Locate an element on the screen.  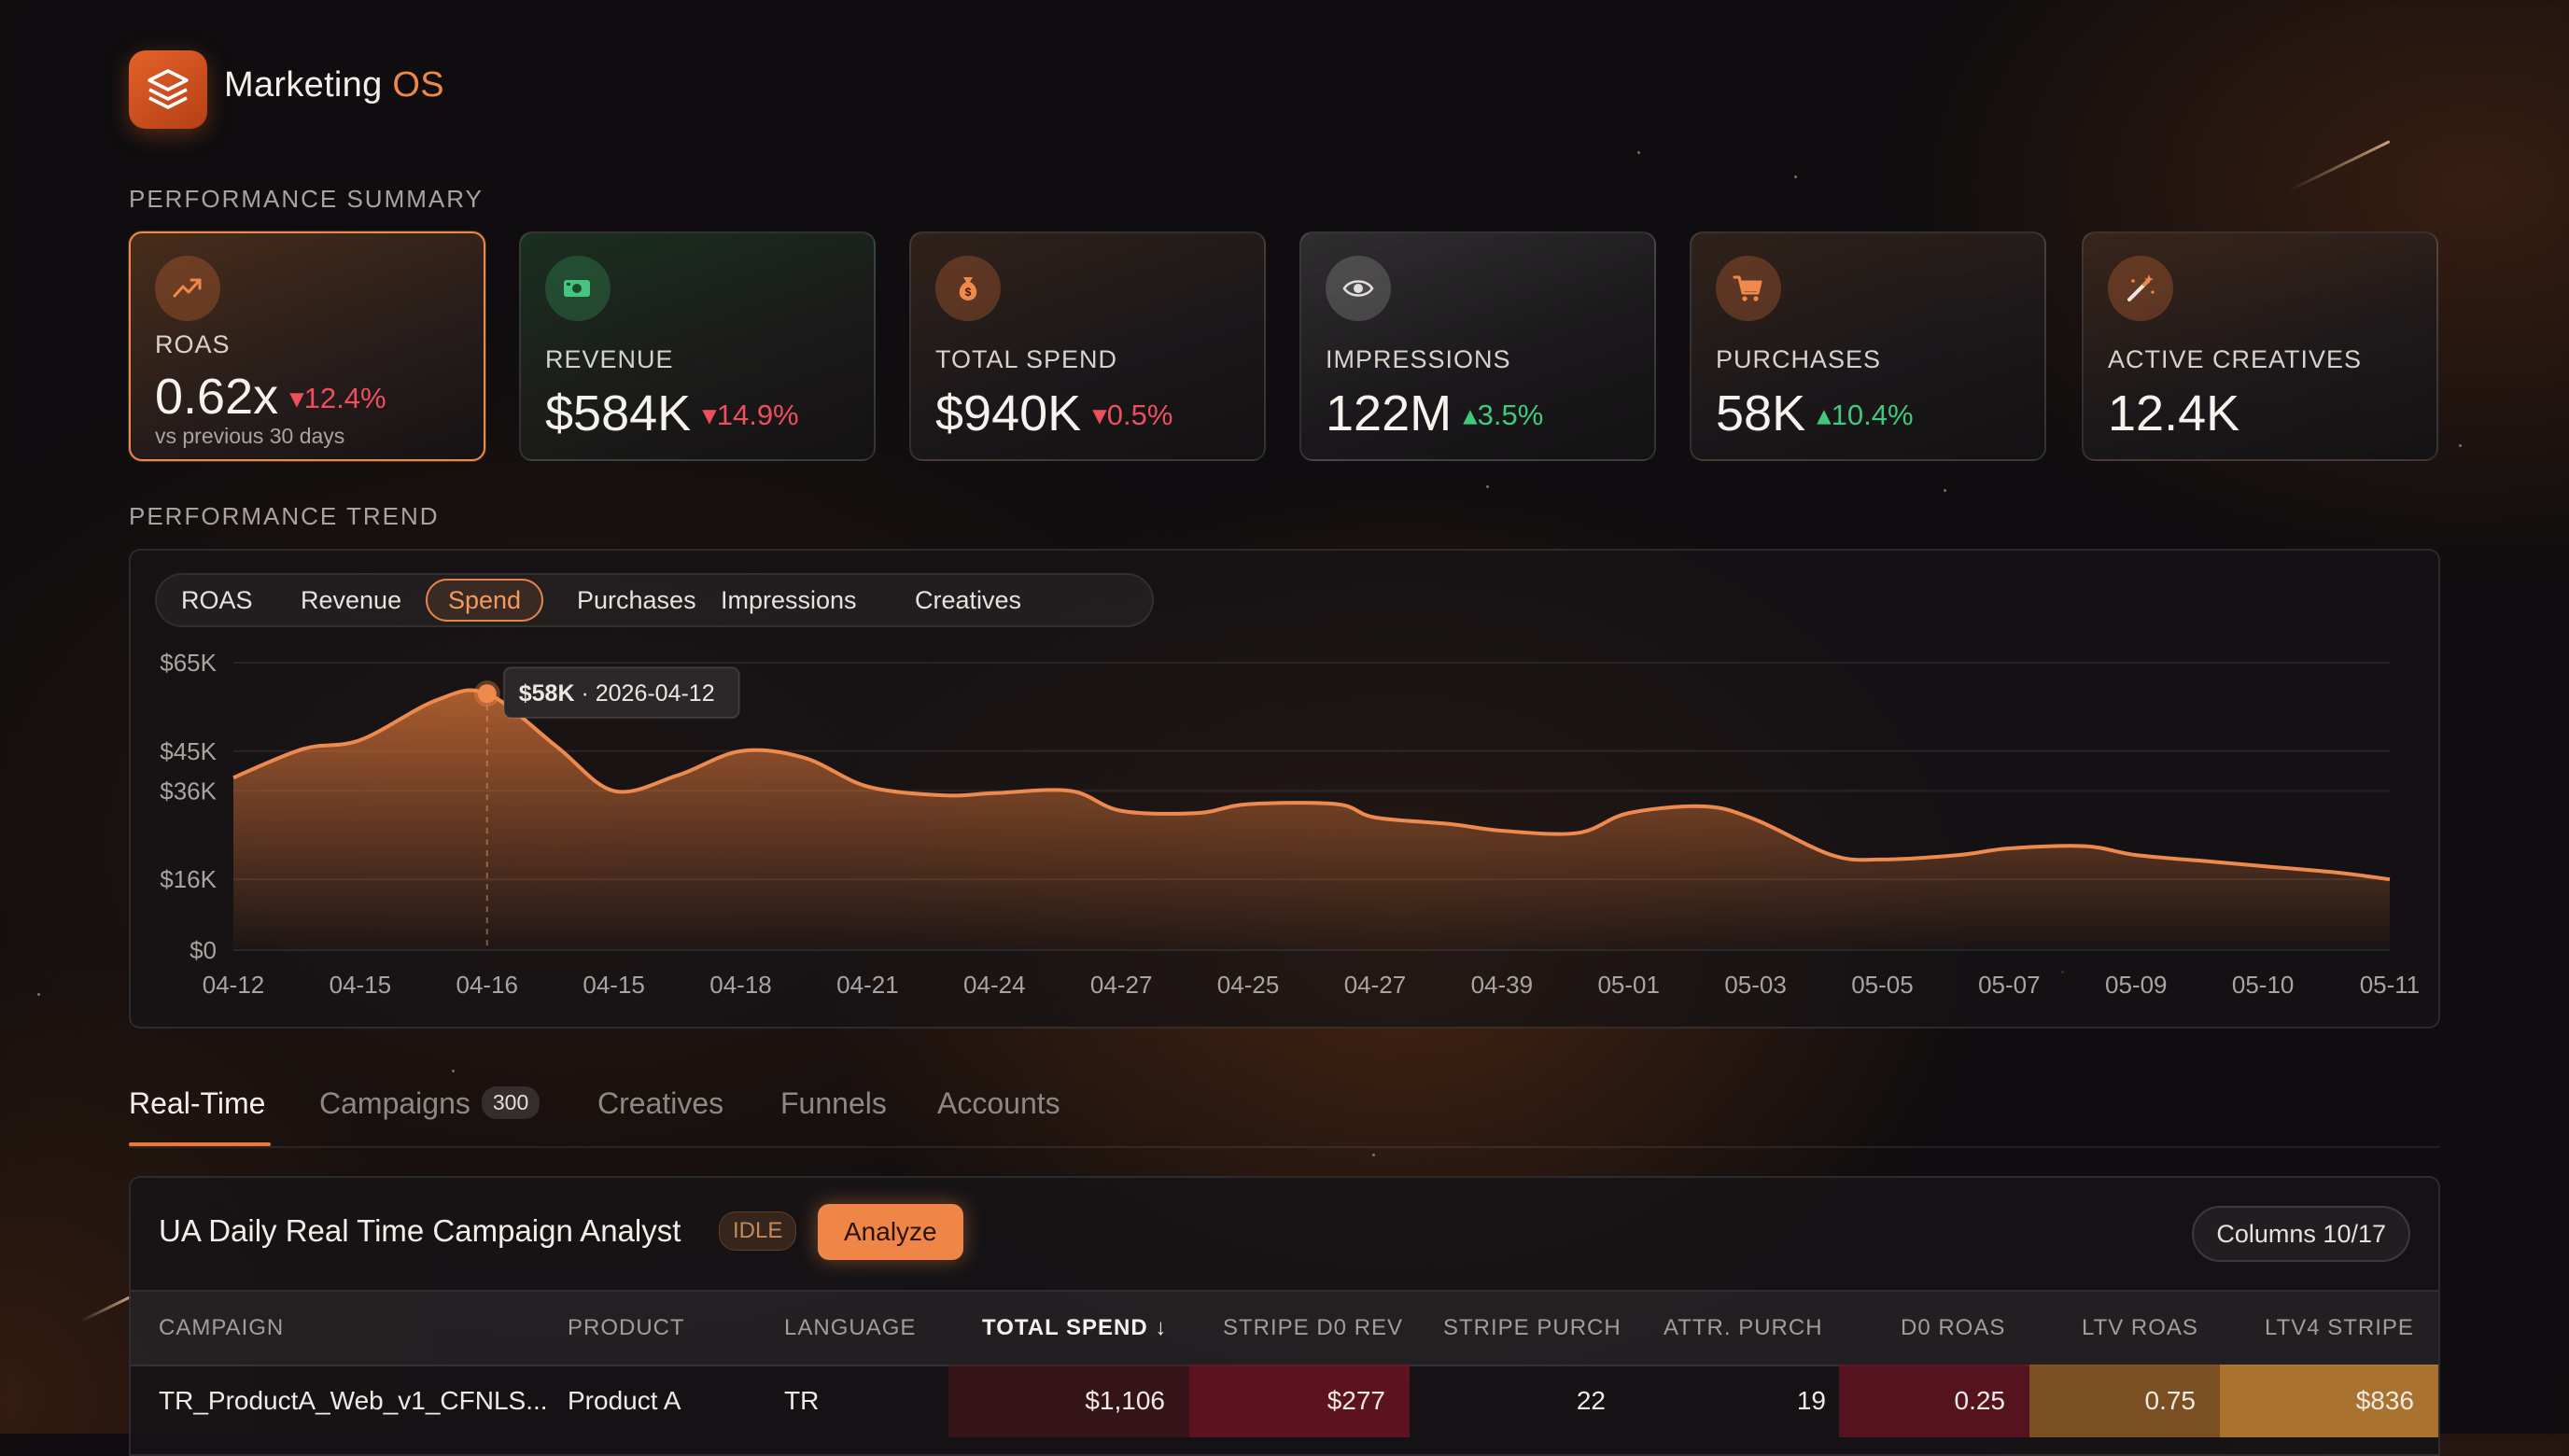
cell-ltv-roas: 0.75 is located at coordinates (2124, 1401).